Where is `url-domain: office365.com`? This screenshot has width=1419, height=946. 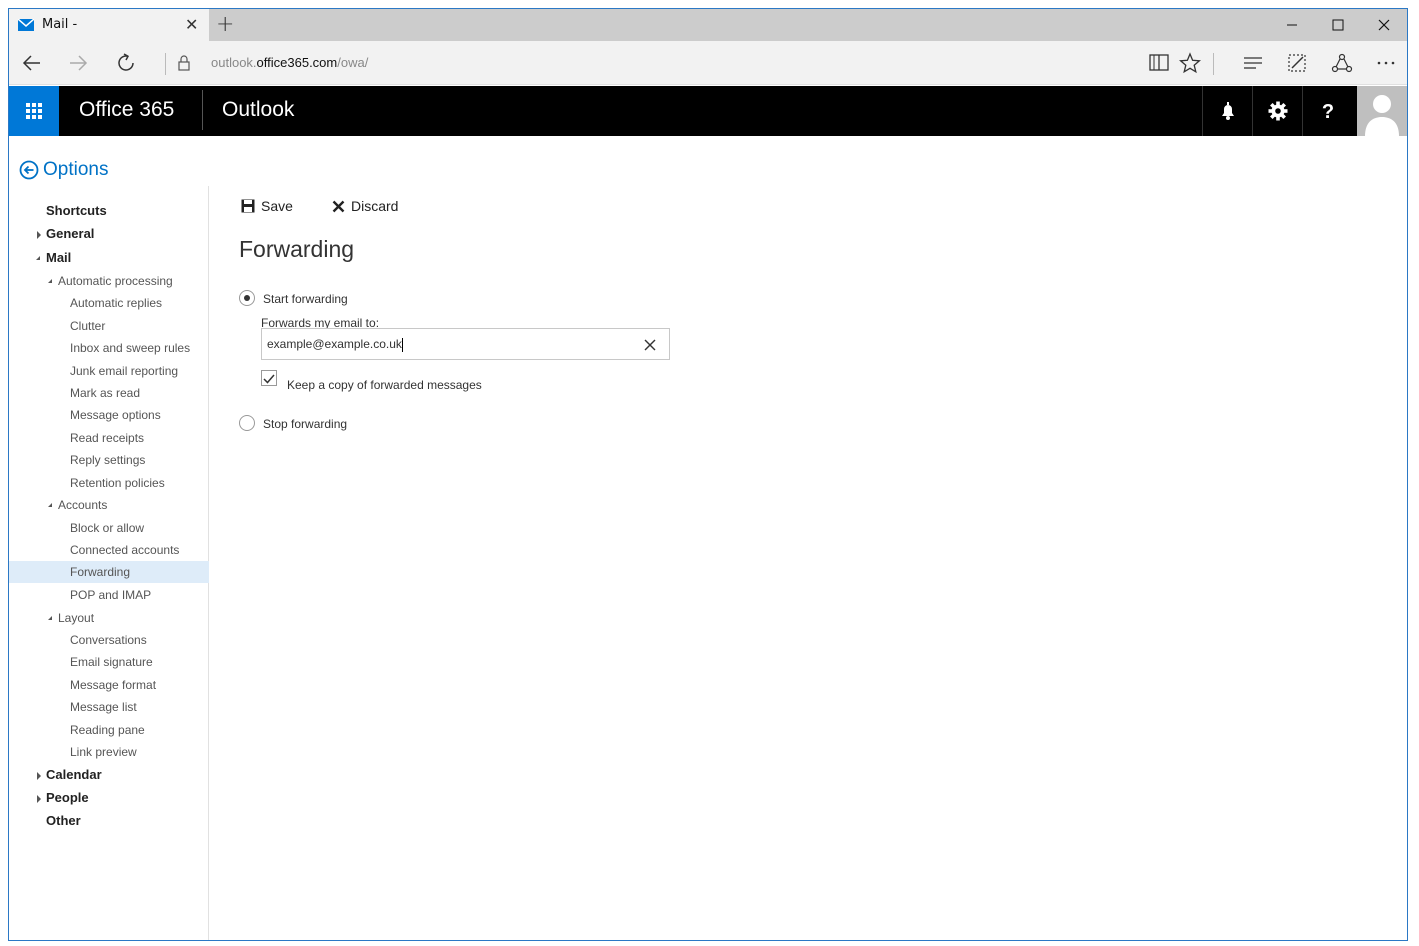
url-domain: office365.com is located at coordinates (297, 62).